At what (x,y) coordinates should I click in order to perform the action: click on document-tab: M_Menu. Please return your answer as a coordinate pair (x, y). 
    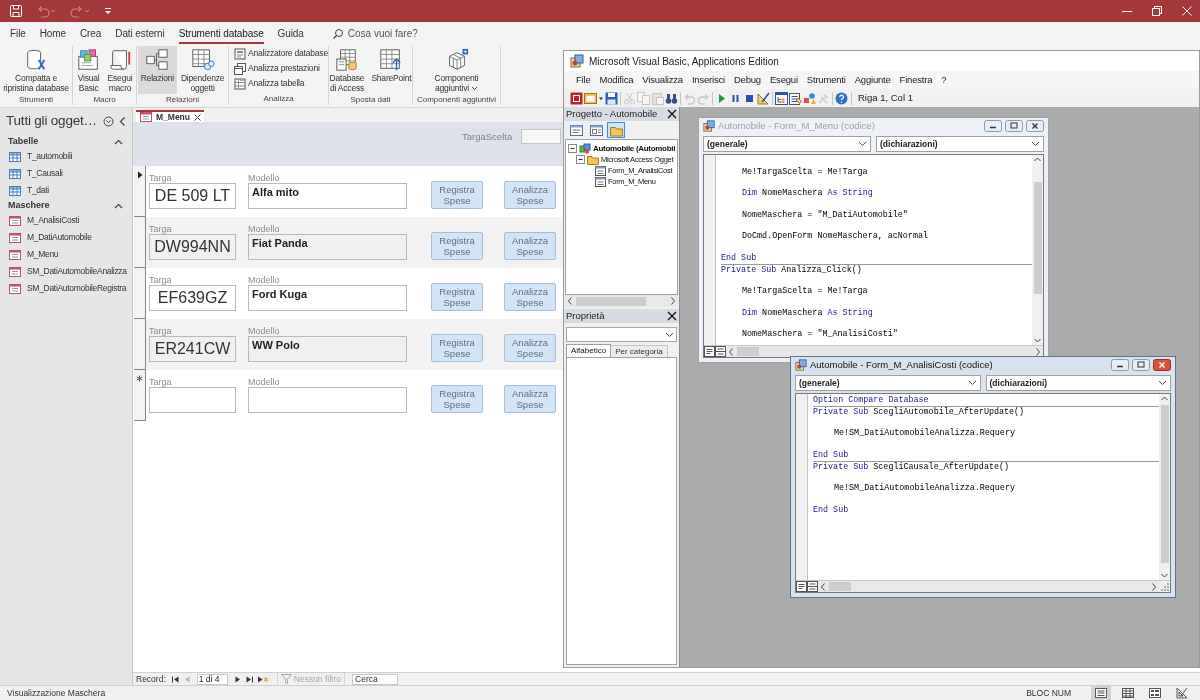
    Looking at the image, I should click on (170, 116).